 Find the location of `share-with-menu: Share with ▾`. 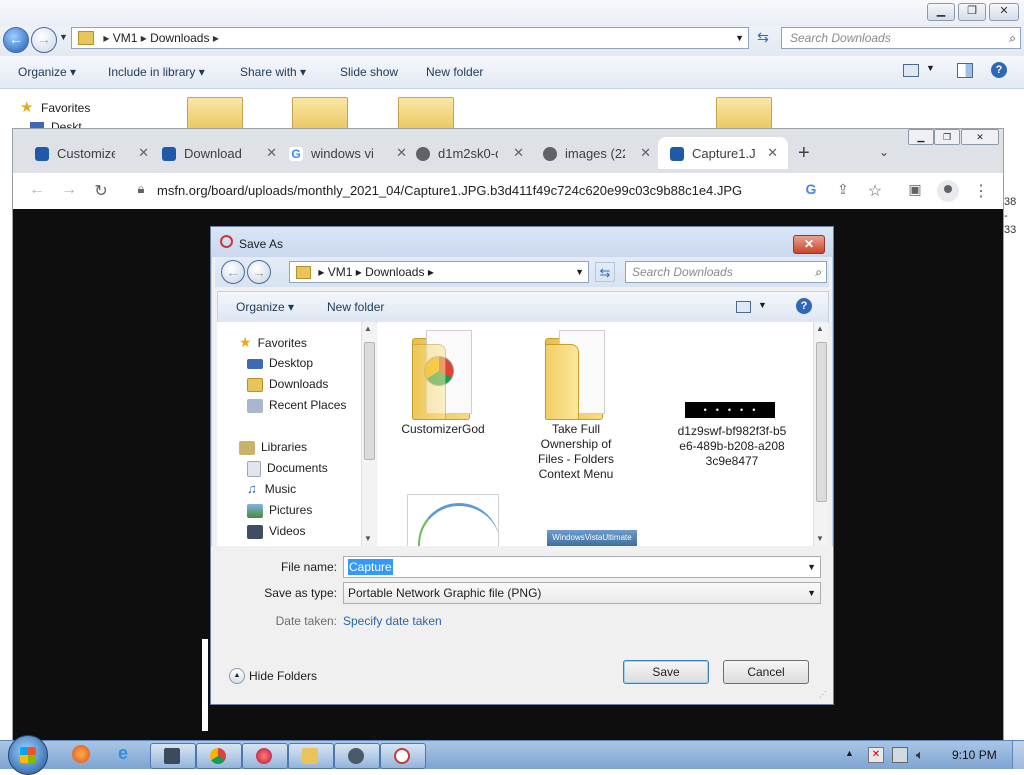

share-with-menu: Share with ▾ is located at coordinates (273, 72).